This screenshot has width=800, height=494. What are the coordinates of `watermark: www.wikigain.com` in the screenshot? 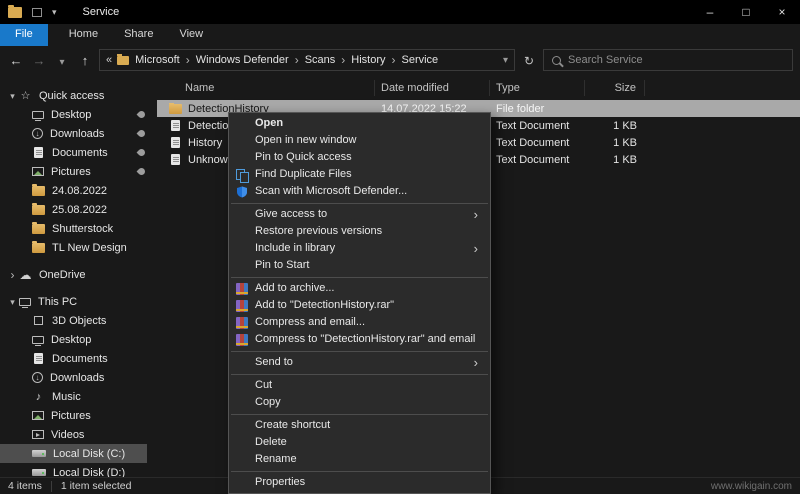 It's located at (751, 486).